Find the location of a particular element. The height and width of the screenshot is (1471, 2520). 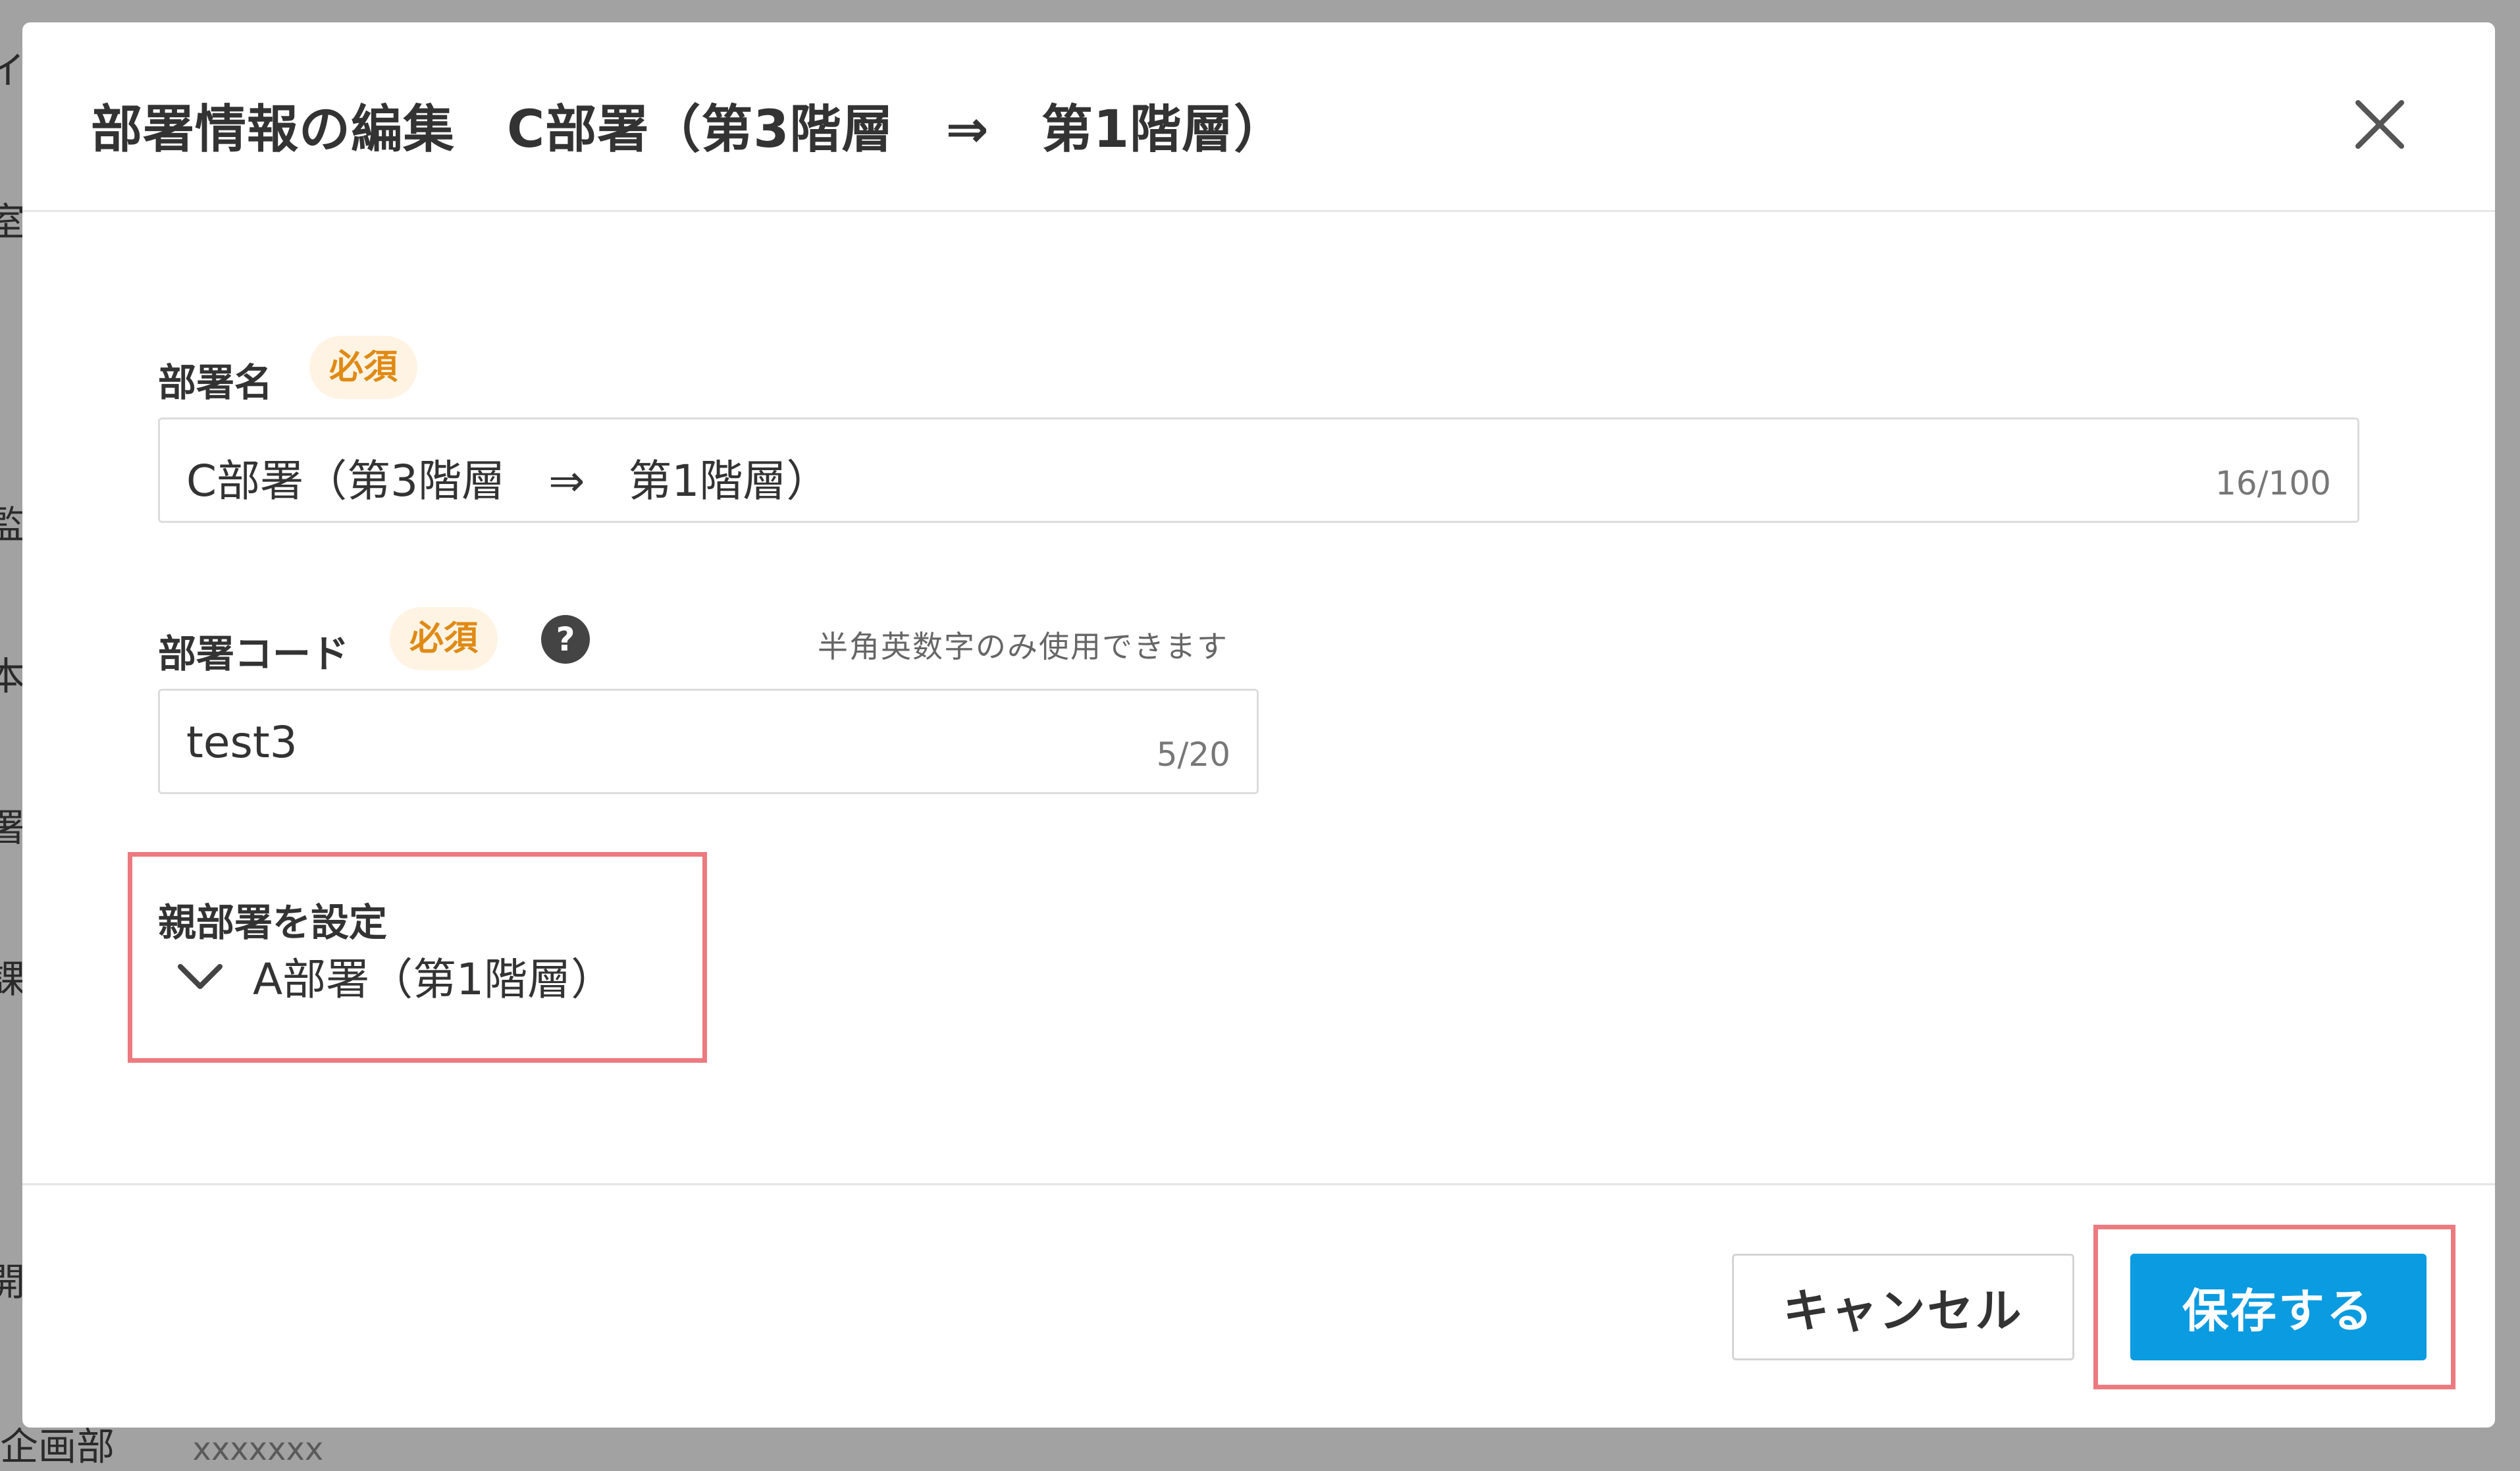

close-icon is located at coordinates (2379, 124).